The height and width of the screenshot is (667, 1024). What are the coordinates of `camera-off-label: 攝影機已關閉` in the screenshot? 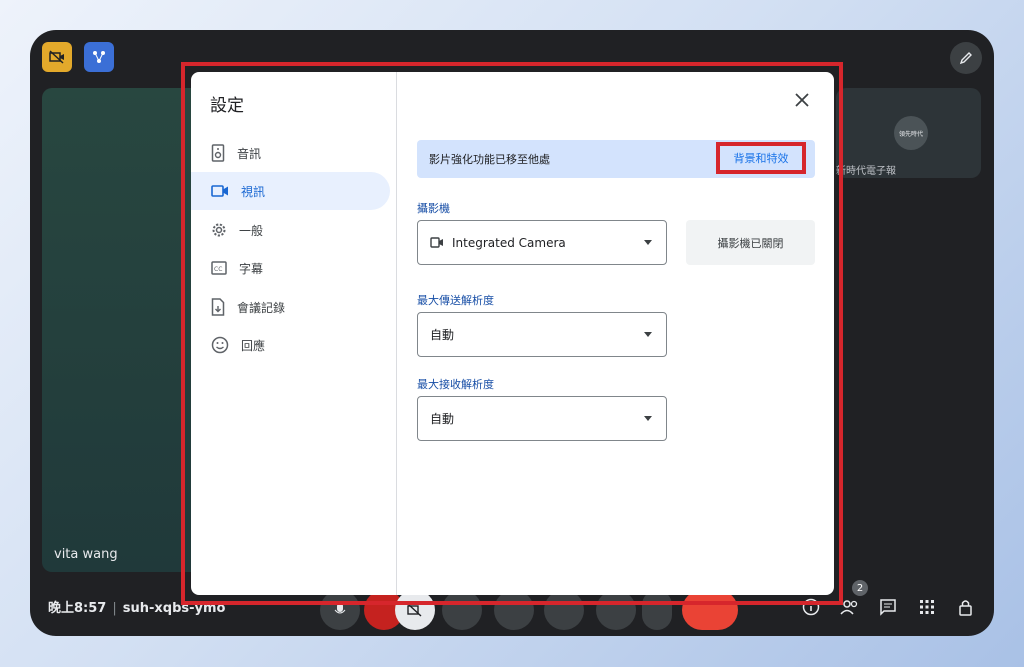 It's located at (750, 243).